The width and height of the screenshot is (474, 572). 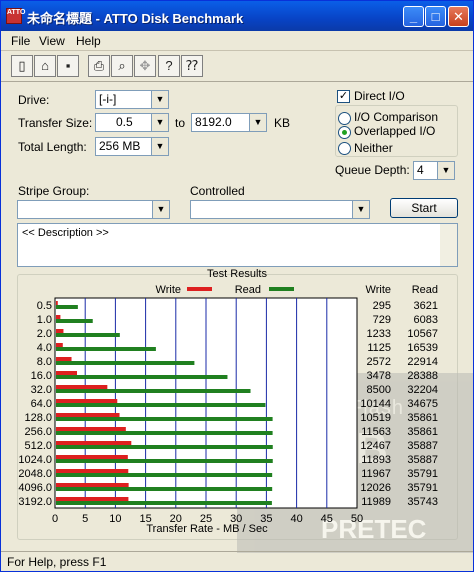 What do you see at coordinates (237, 561) in the screenshot?
I see `status-bar: For Help, press F1` at bounding box center [237, 561].